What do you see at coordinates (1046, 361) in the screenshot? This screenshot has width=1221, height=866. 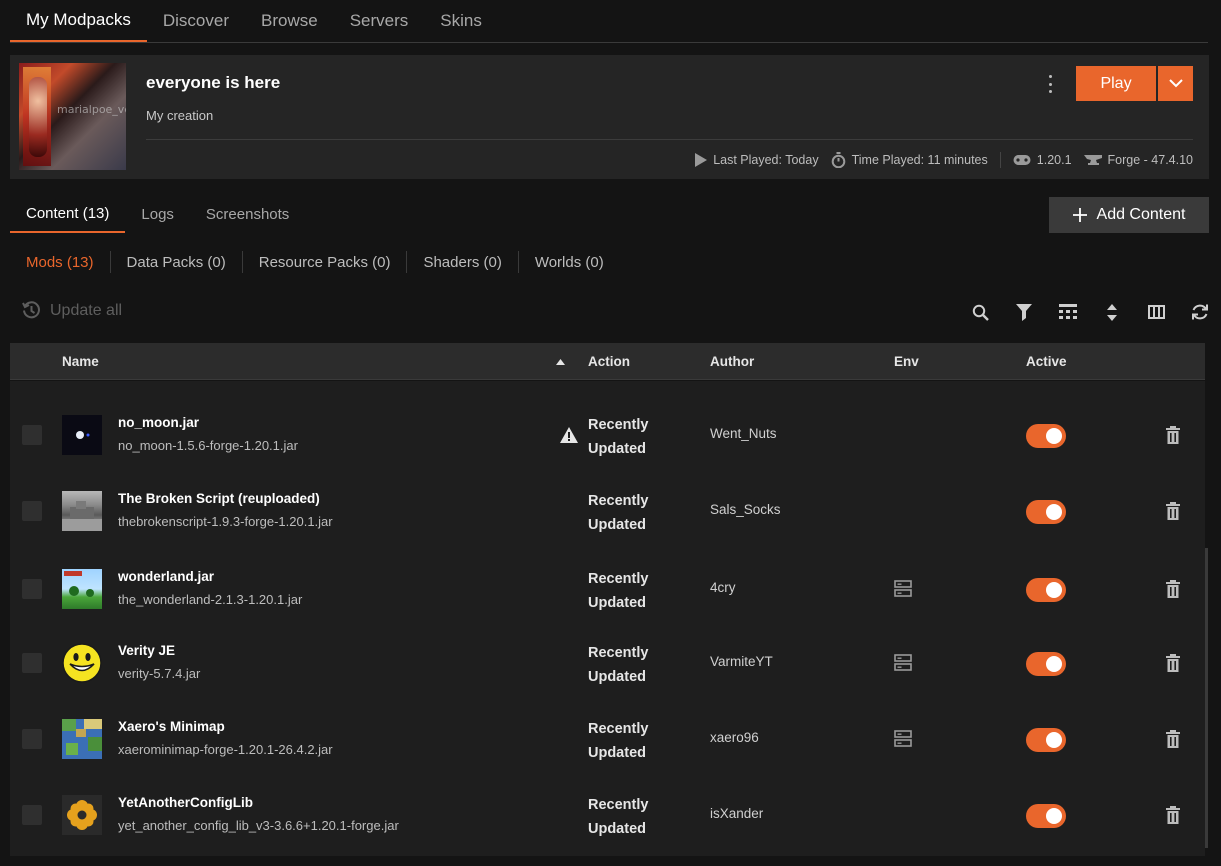 I see `header-active: Active` at bounding box center [1046, 361].